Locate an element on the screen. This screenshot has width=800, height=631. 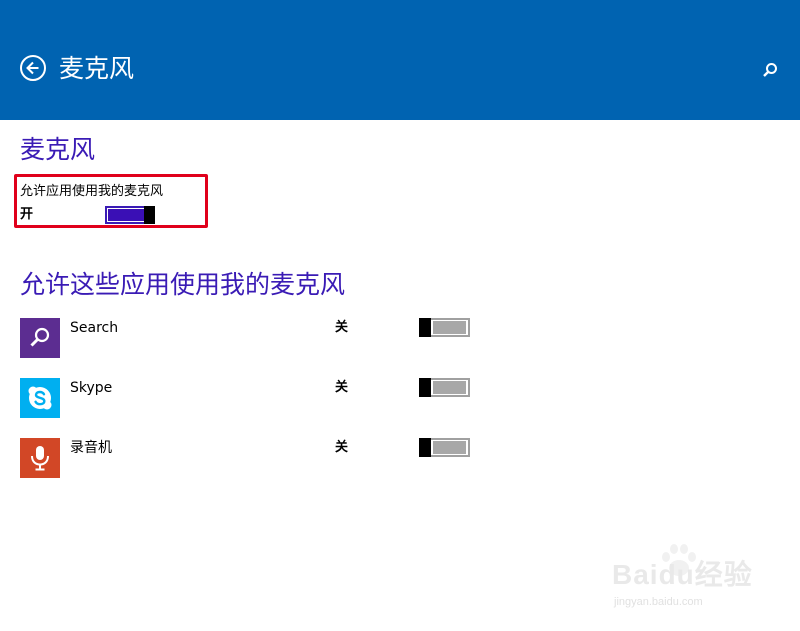
app-tile-recorder is located at coordinates (40, 458).